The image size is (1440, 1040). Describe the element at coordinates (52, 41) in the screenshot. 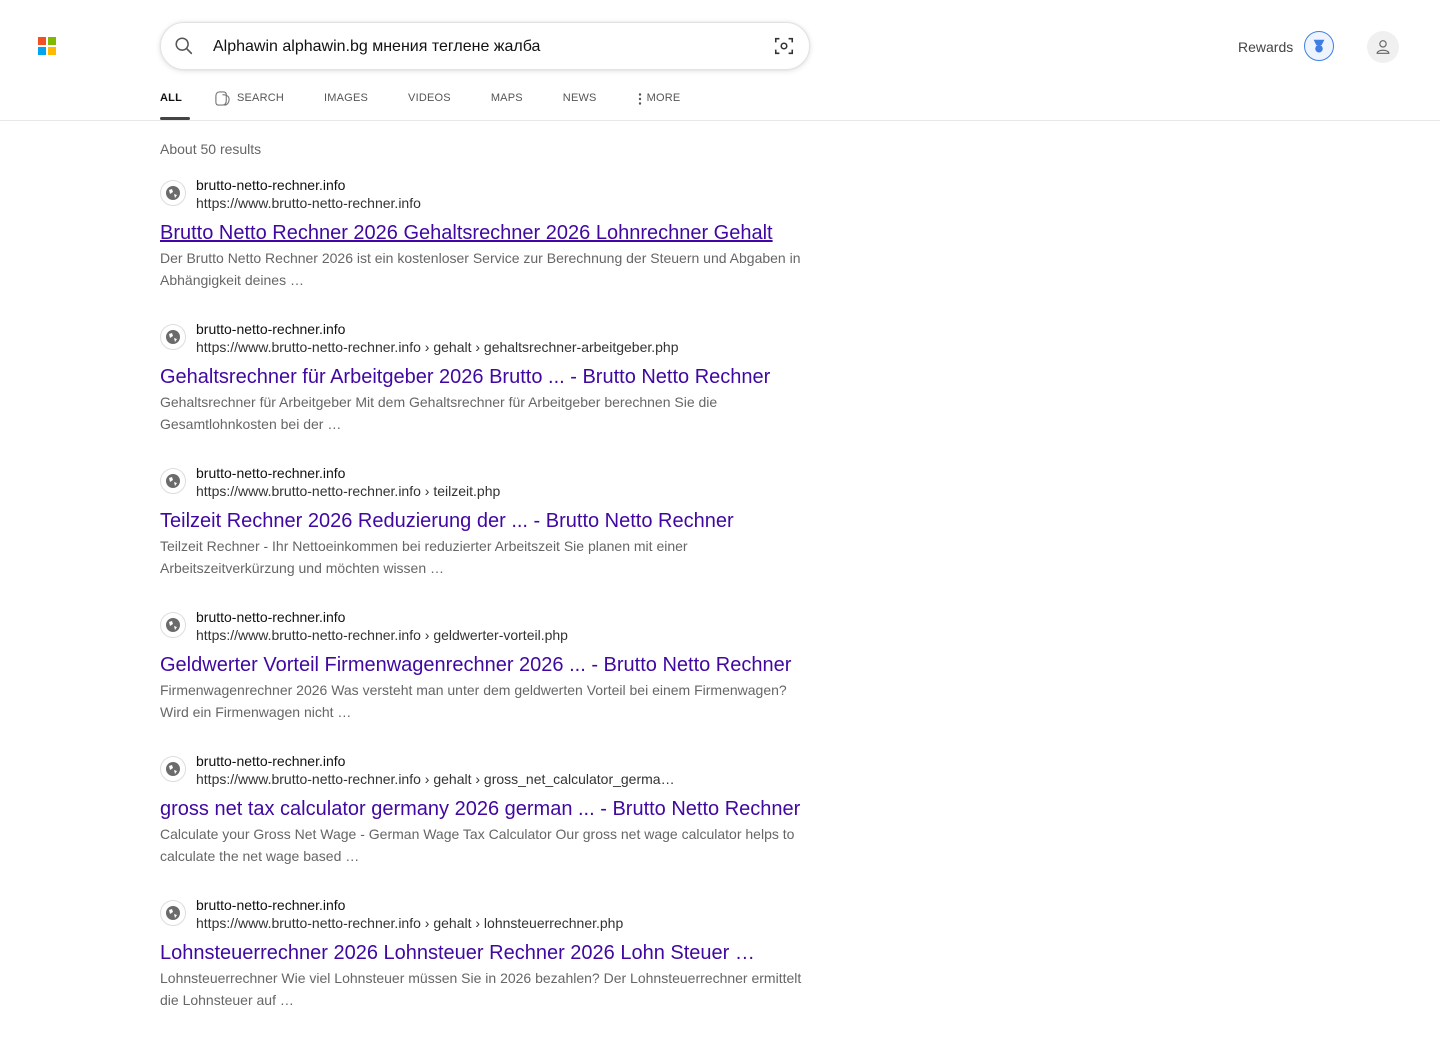

I see `logo-green-square` at that location.